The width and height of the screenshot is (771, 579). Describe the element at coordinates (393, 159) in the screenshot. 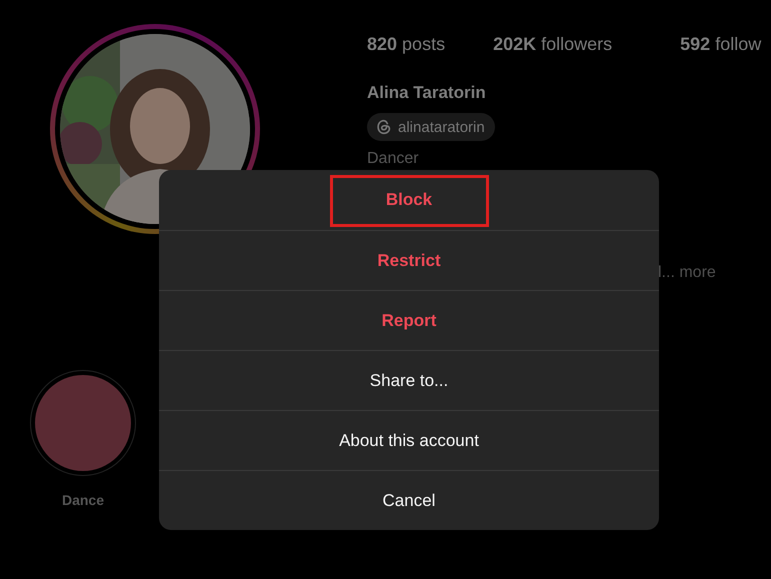

I see `category-label: Dancer` at that location.